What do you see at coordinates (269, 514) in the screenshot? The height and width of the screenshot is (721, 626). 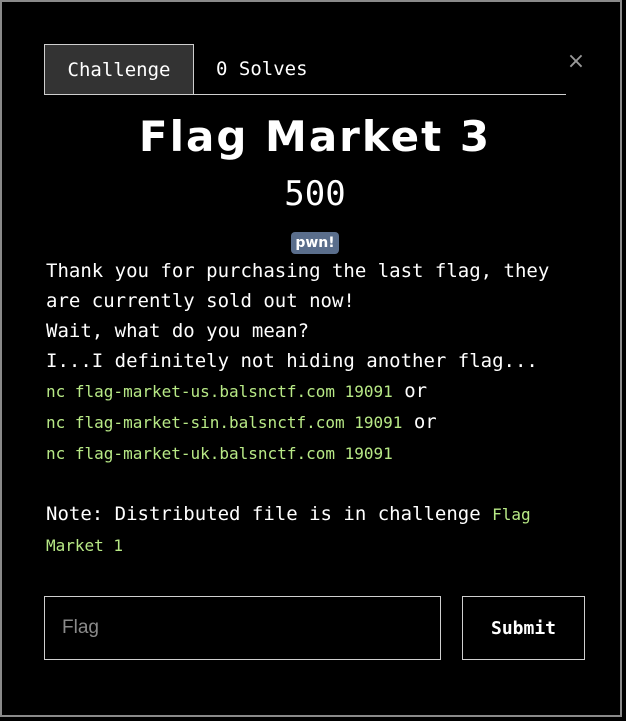 I see `note-text: Note: Distributed file is in challenge` at bounding box center [269, 514].